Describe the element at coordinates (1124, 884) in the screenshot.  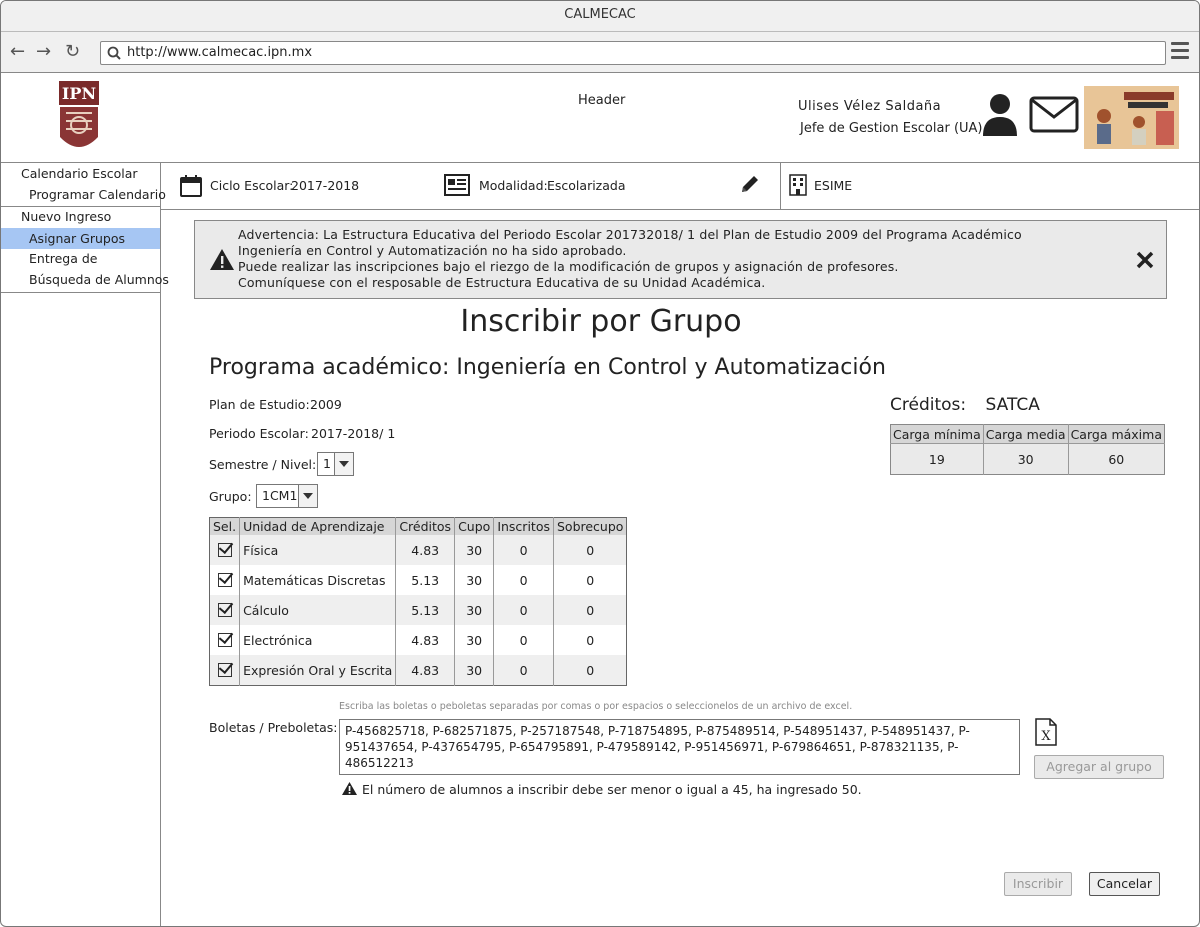
I see `cancel-button: Cancelar` at that location.